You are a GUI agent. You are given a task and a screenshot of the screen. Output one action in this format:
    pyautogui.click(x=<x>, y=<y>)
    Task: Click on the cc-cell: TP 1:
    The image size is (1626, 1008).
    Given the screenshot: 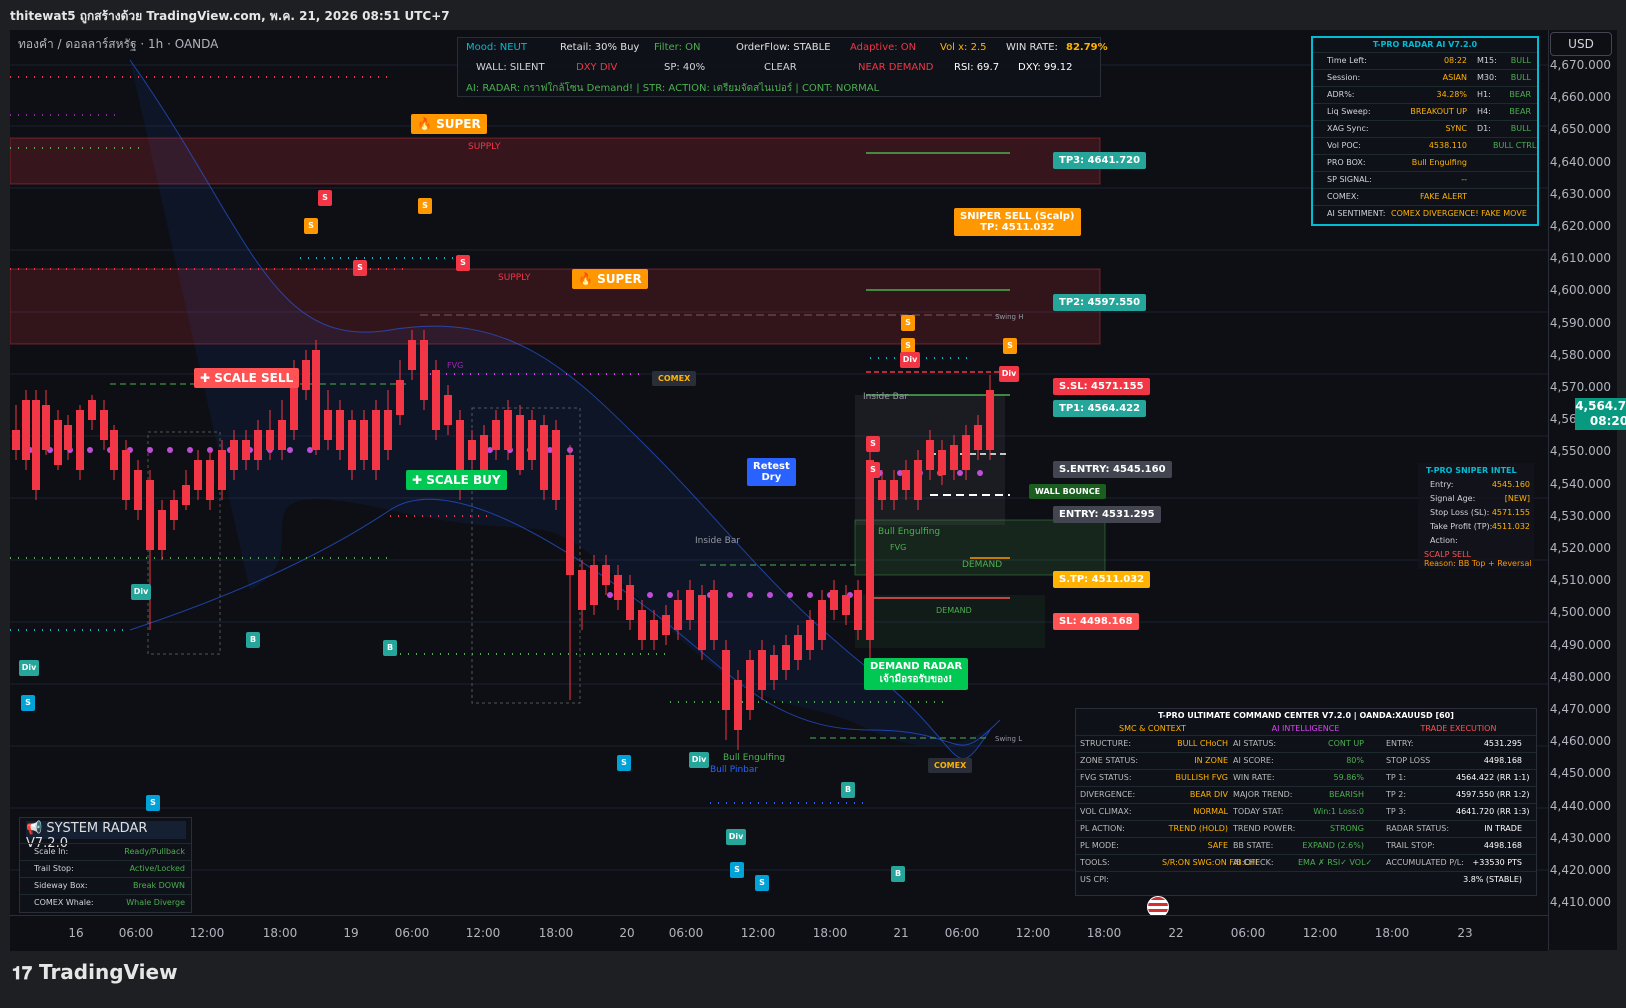 What is the action you would take?
    pyautogui.click(x=1396, y=777)
    